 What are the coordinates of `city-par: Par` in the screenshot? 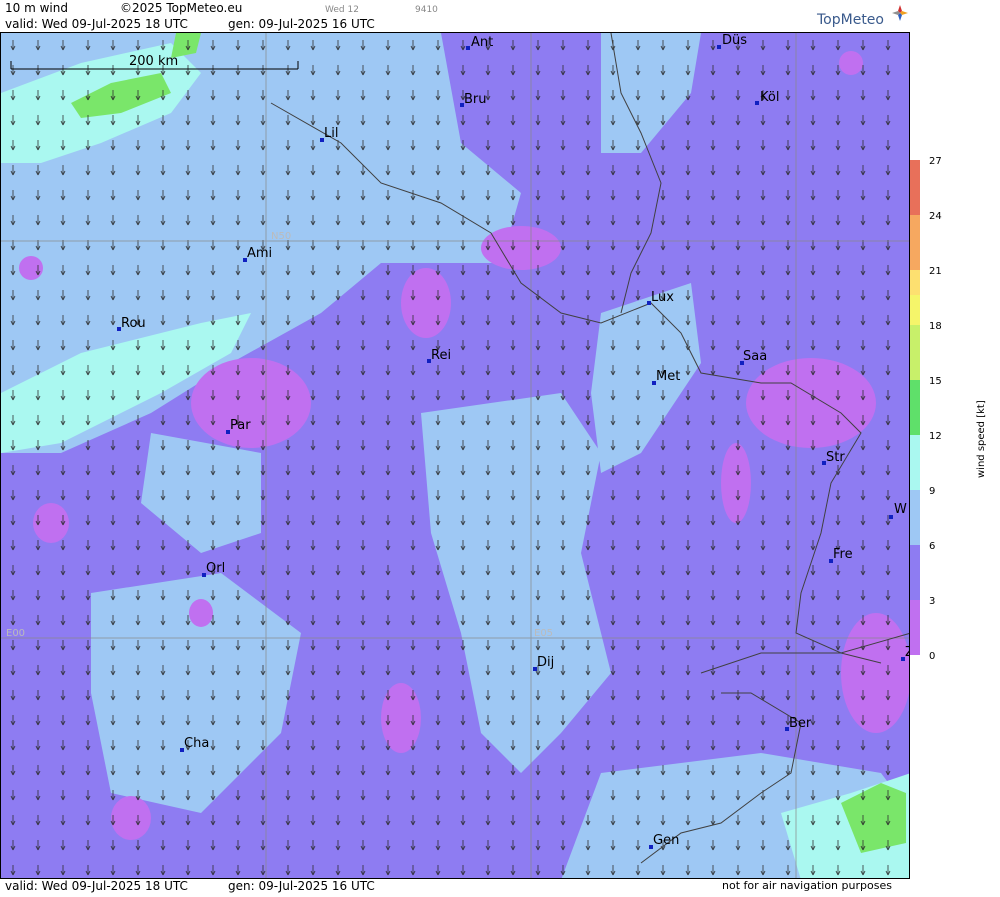 It's located at (238, 426).